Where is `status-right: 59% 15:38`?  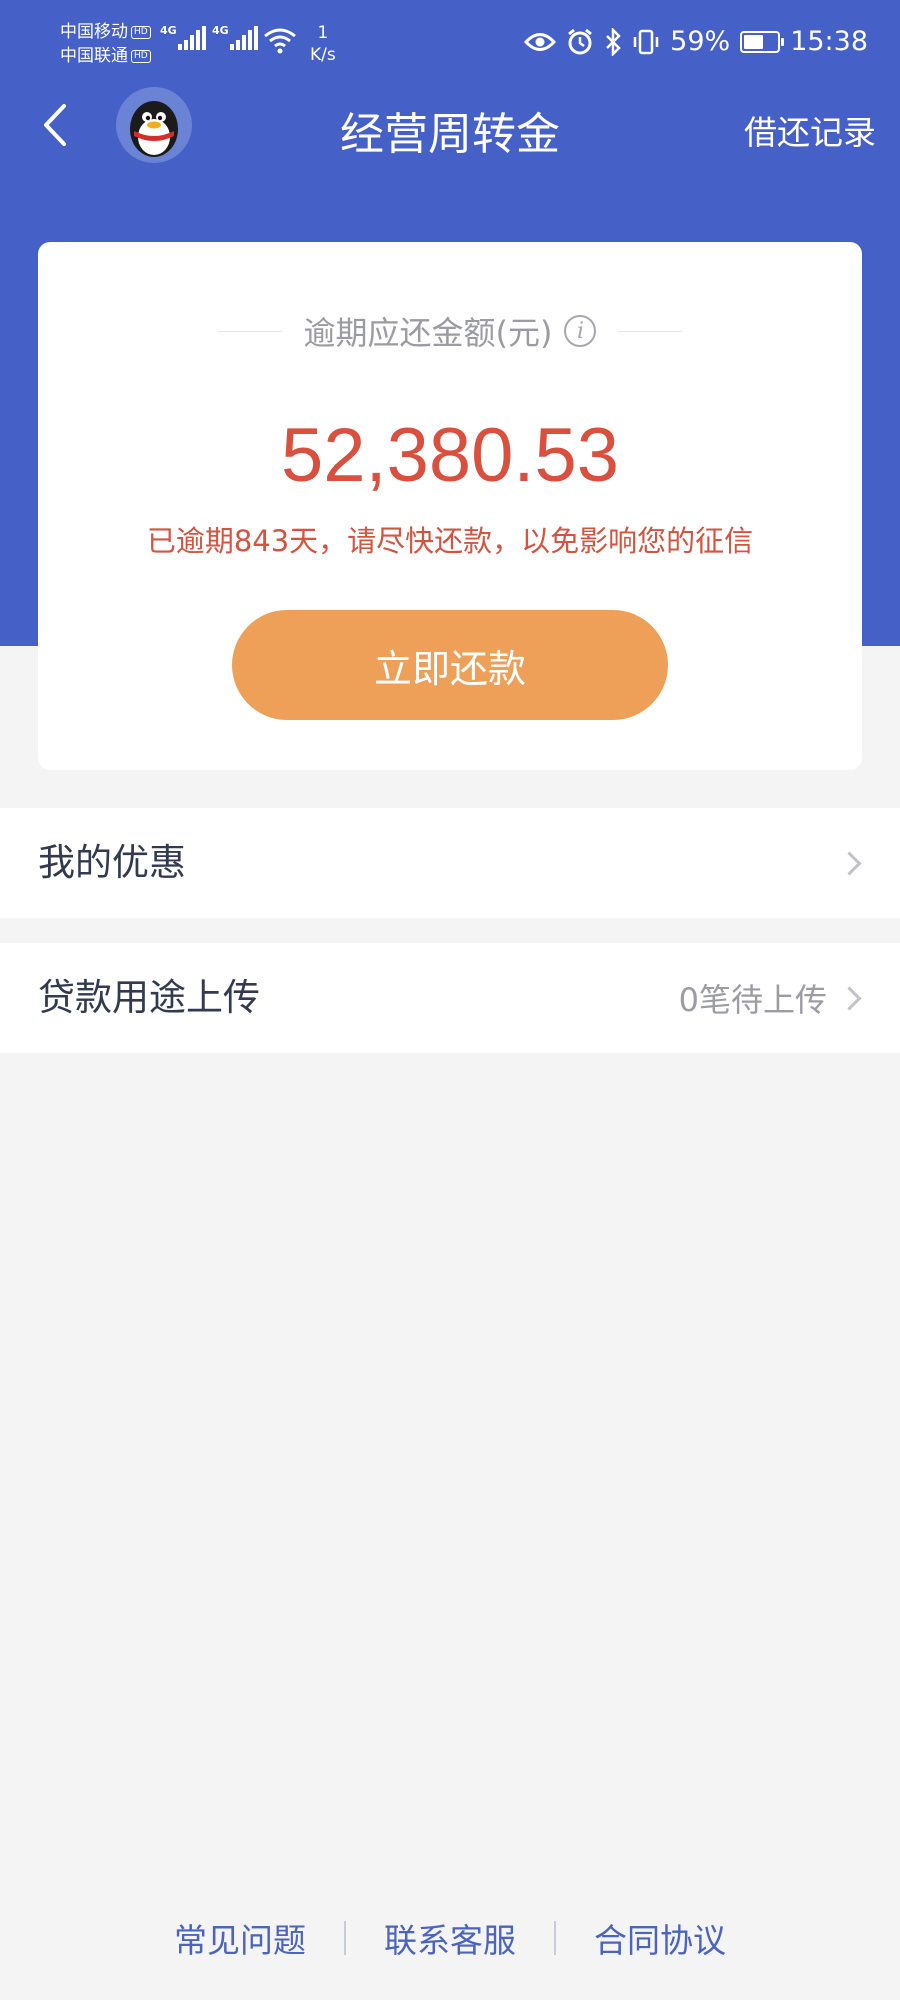 status-right: 59% 15:38 is located at coordinates (696, 41).